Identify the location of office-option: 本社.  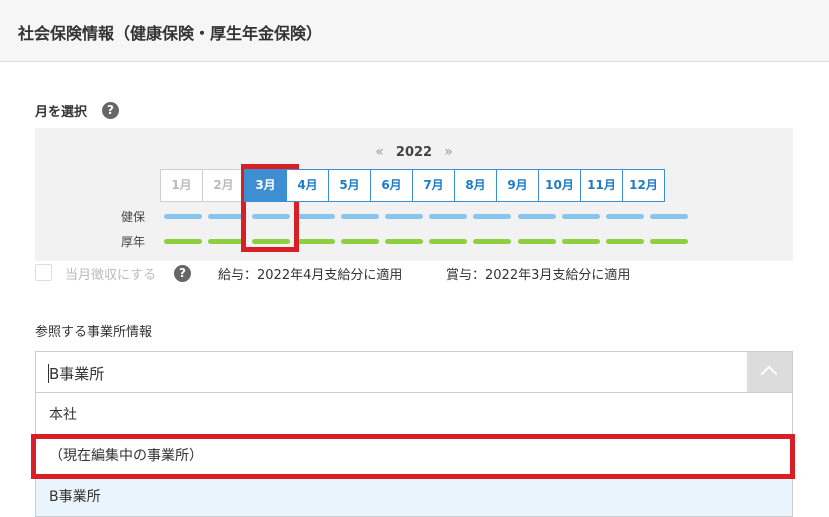
(414, 413).